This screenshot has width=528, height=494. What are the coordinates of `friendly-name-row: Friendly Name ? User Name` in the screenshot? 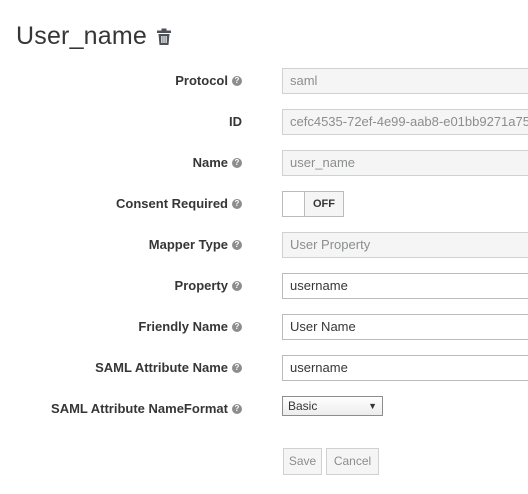 It's located at (264, 327).